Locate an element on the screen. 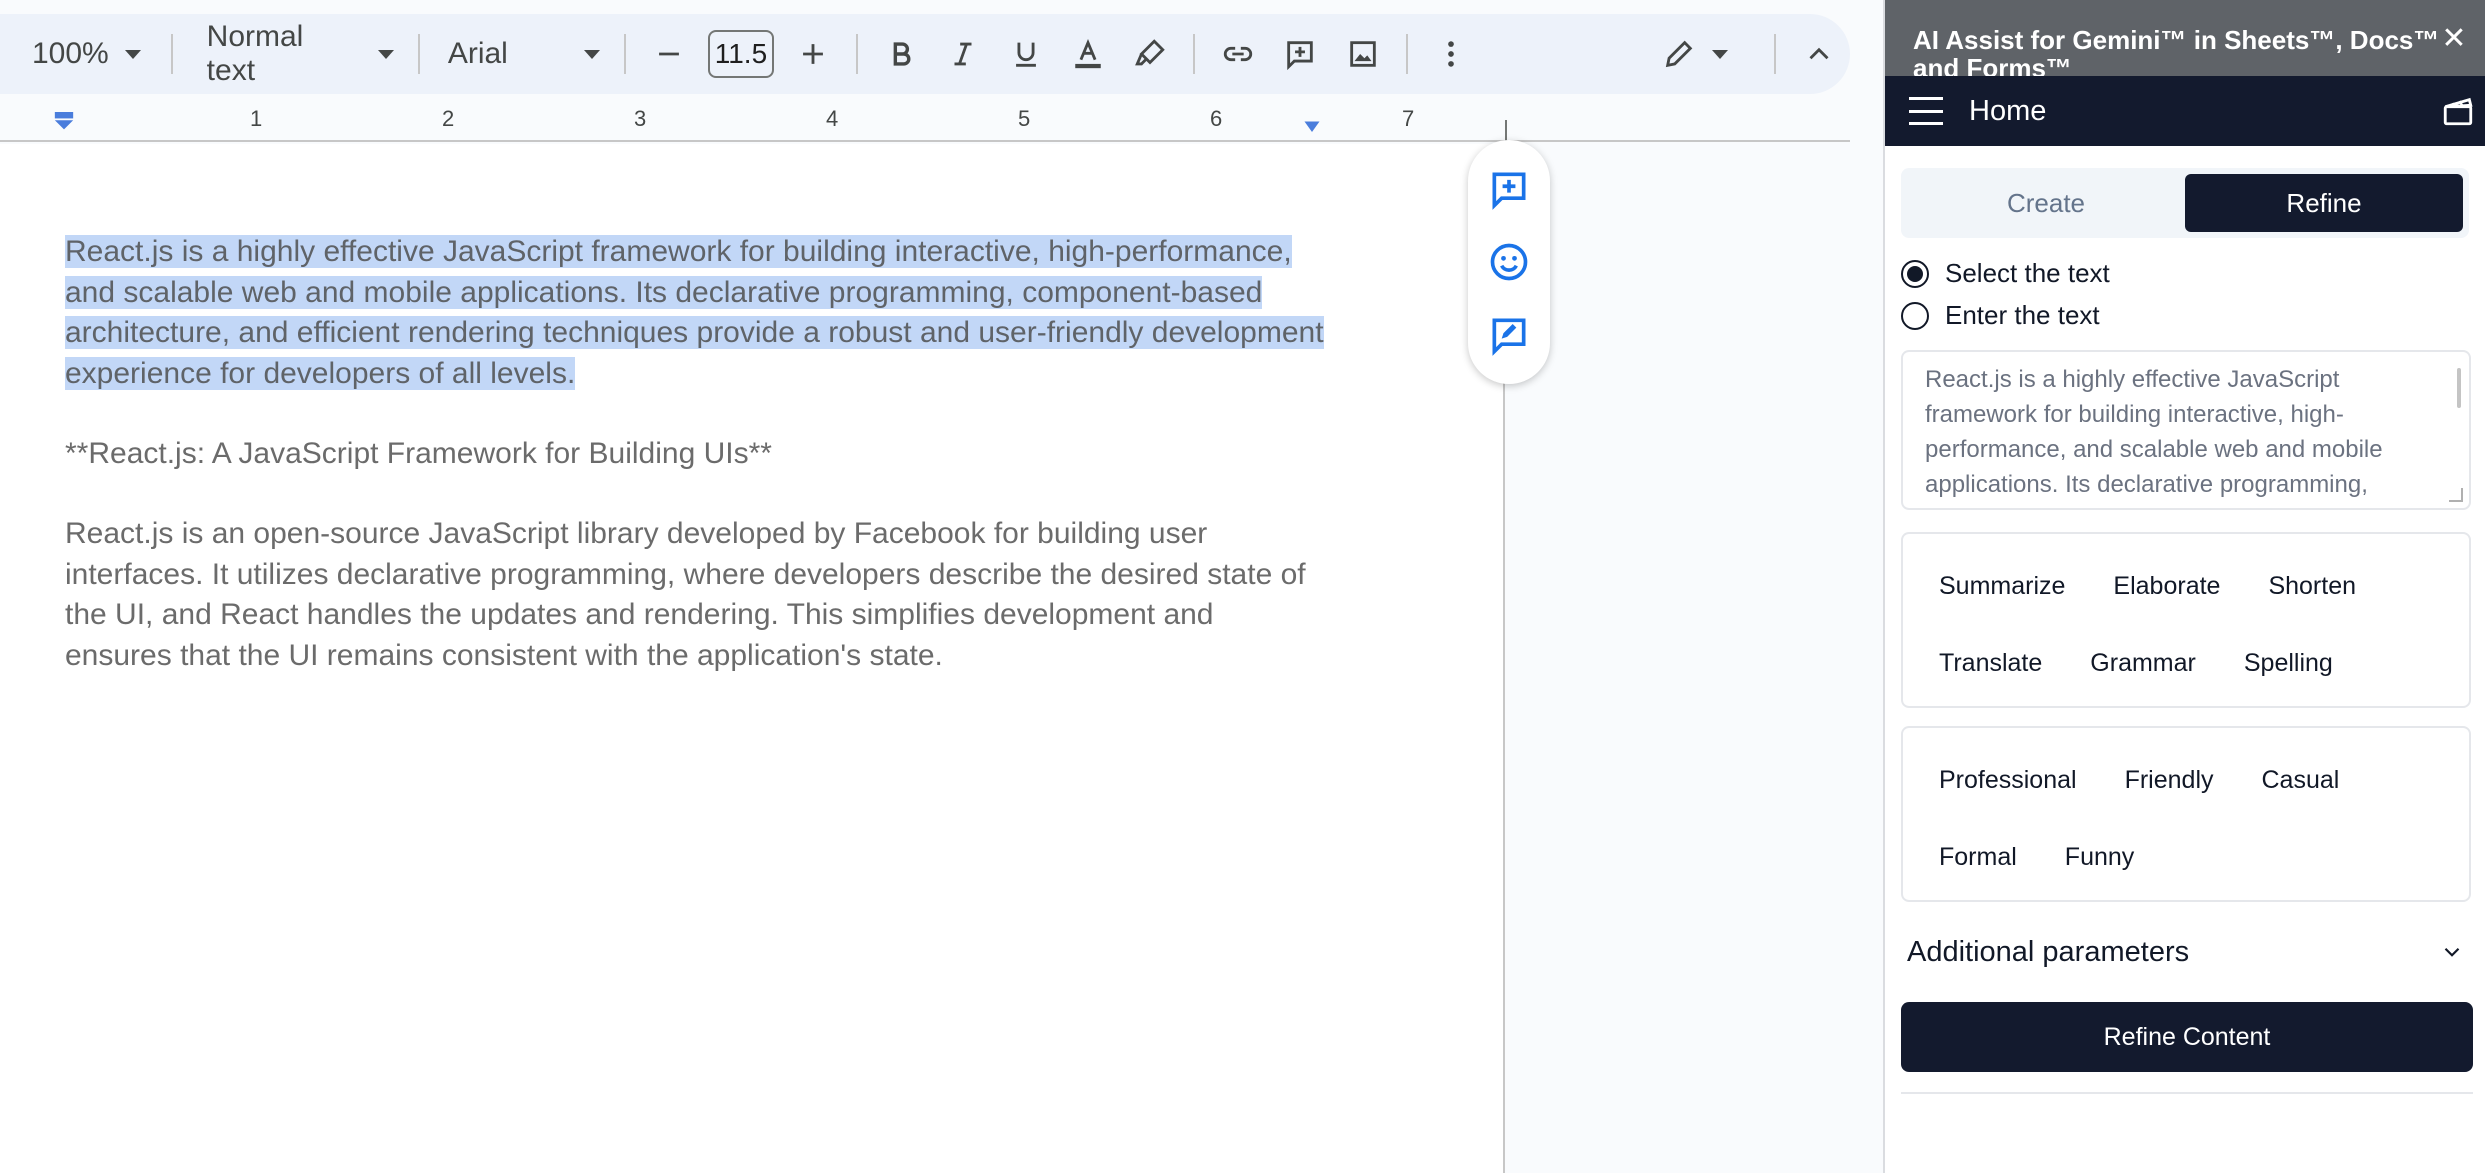  more-vert-icon is located at coordinates (1450, 54).